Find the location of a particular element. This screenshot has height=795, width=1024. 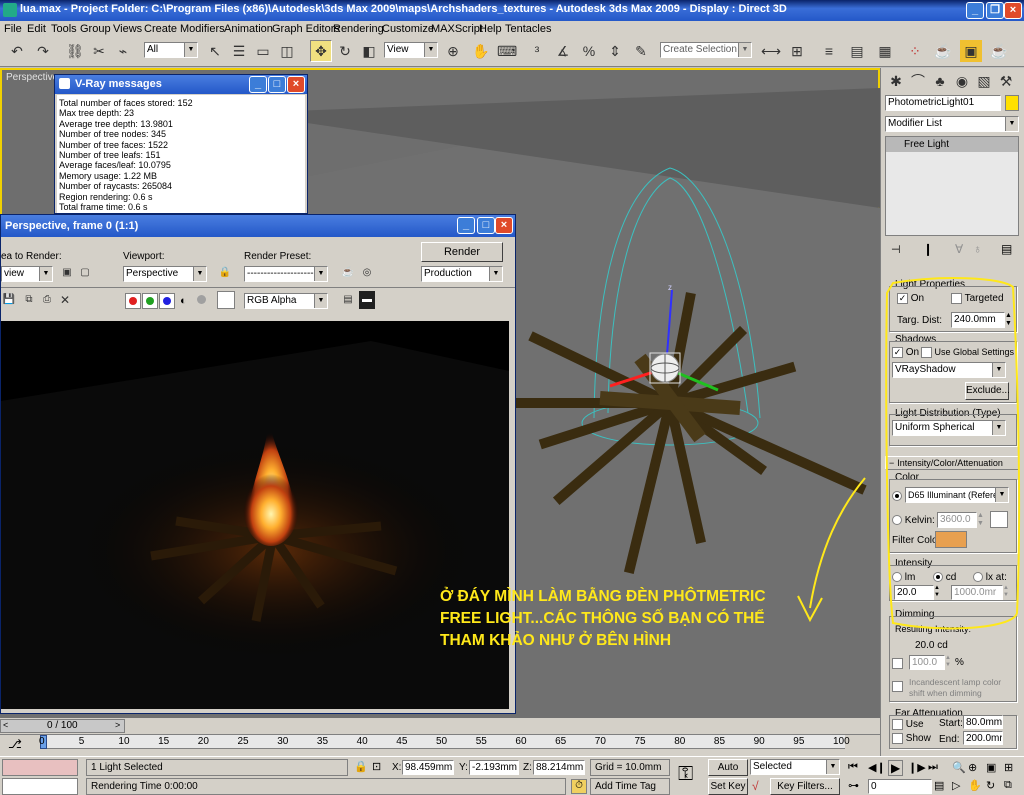

pin-stack-icon: ⊣ is located at coordinates (896, 249).